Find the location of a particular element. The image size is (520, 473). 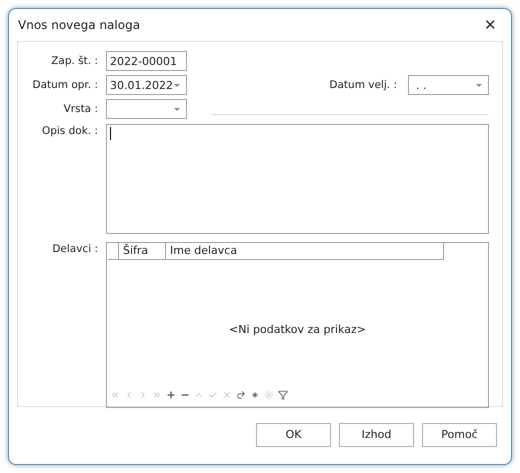

field-label: Opis dok. : is located at coordinates (69, 131).